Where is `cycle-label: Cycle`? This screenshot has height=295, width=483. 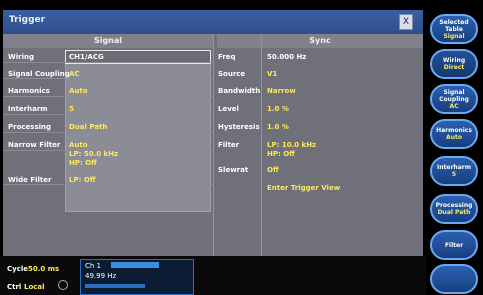
cycle-label: Cycle is located at coordinates (17, 269).